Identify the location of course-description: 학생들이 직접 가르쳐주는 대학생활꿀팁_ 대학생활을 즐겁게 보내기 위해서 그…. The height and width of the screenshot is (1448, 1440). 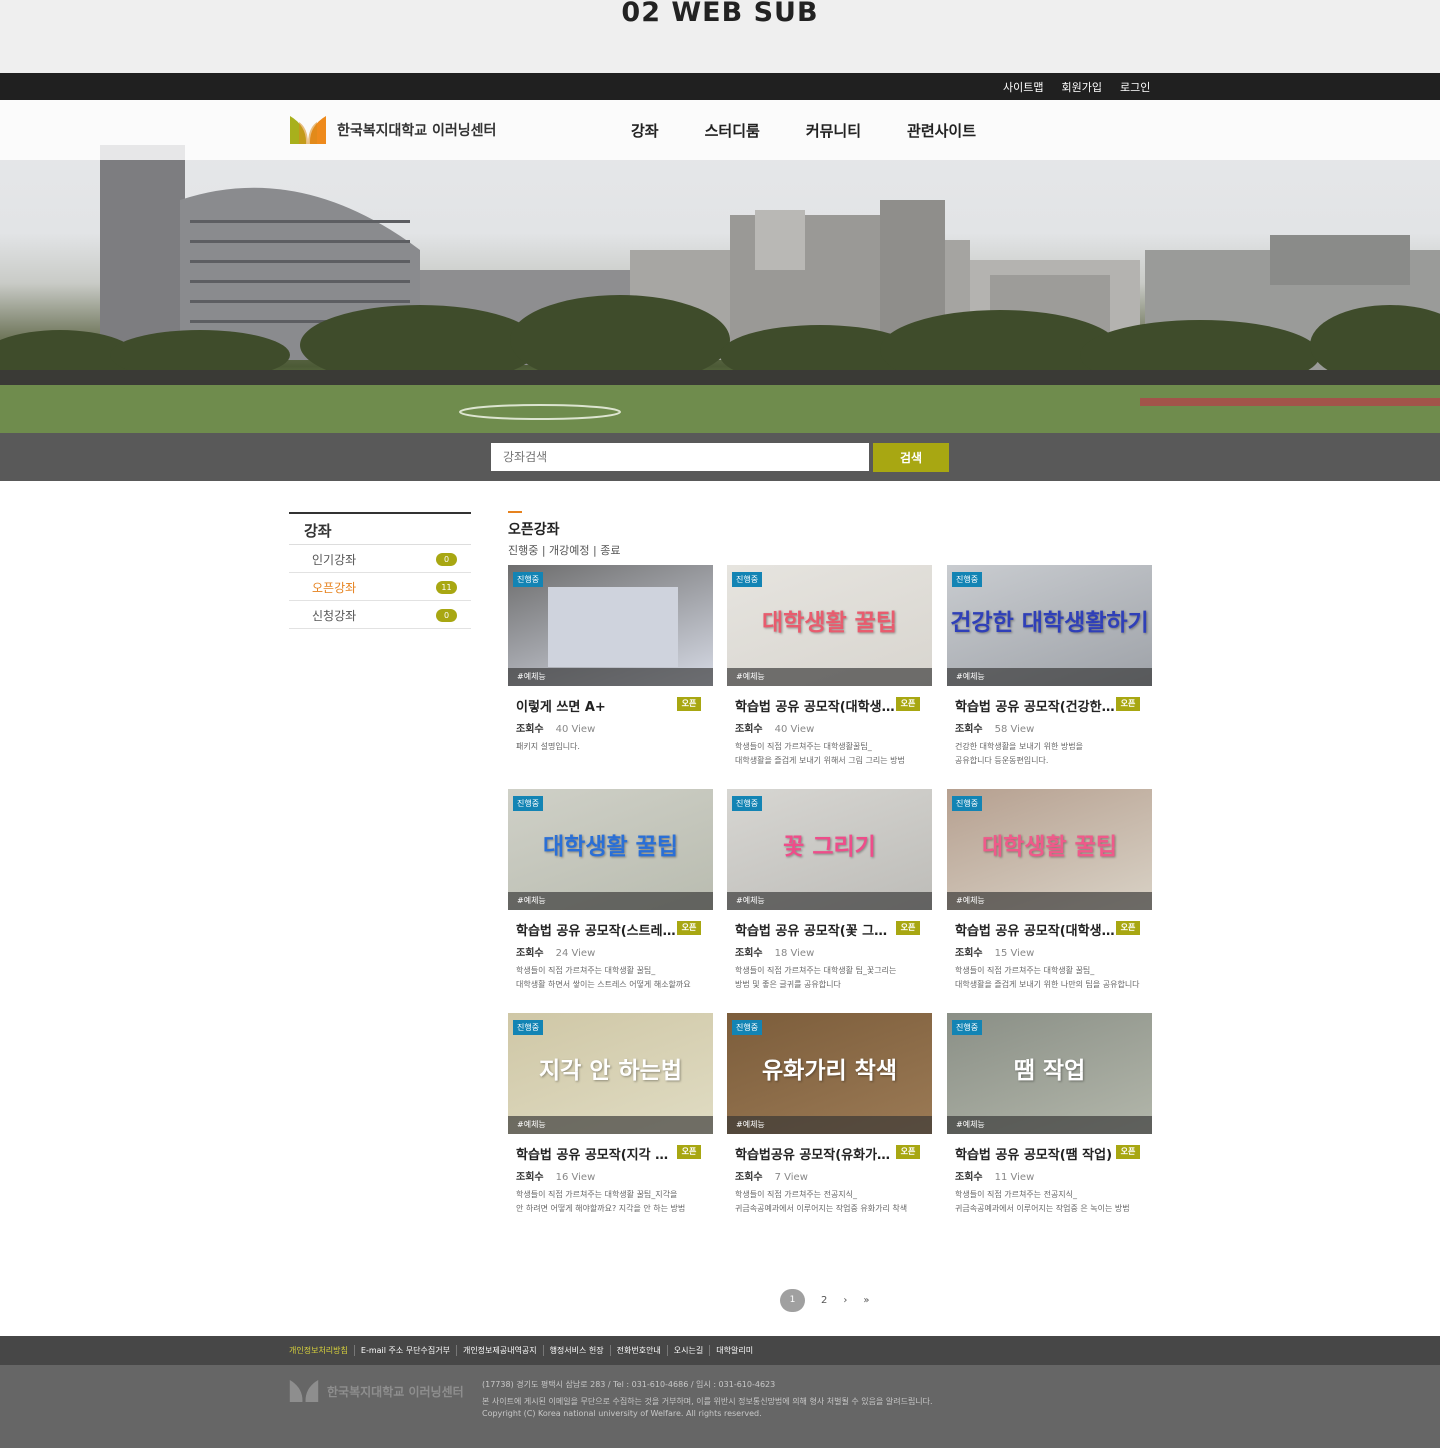
(827, 754).